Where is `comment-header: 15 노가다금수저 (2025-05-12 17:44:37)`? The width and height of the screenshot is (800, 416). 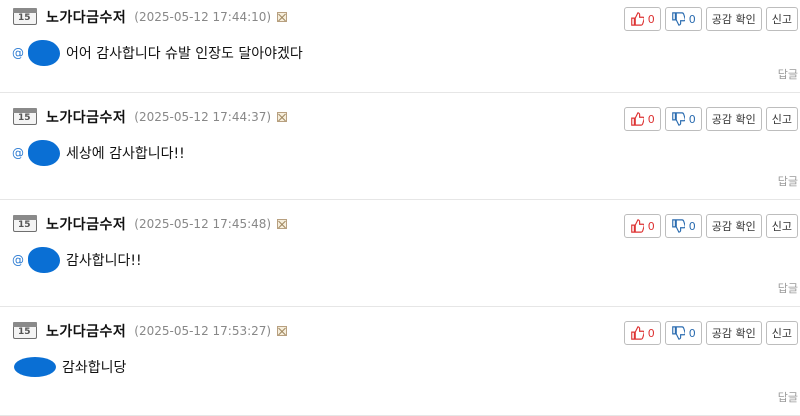
comment-header: 15 노가다금수저 (2025-05-12 17:44:37) is located at coordinates (150, 117).